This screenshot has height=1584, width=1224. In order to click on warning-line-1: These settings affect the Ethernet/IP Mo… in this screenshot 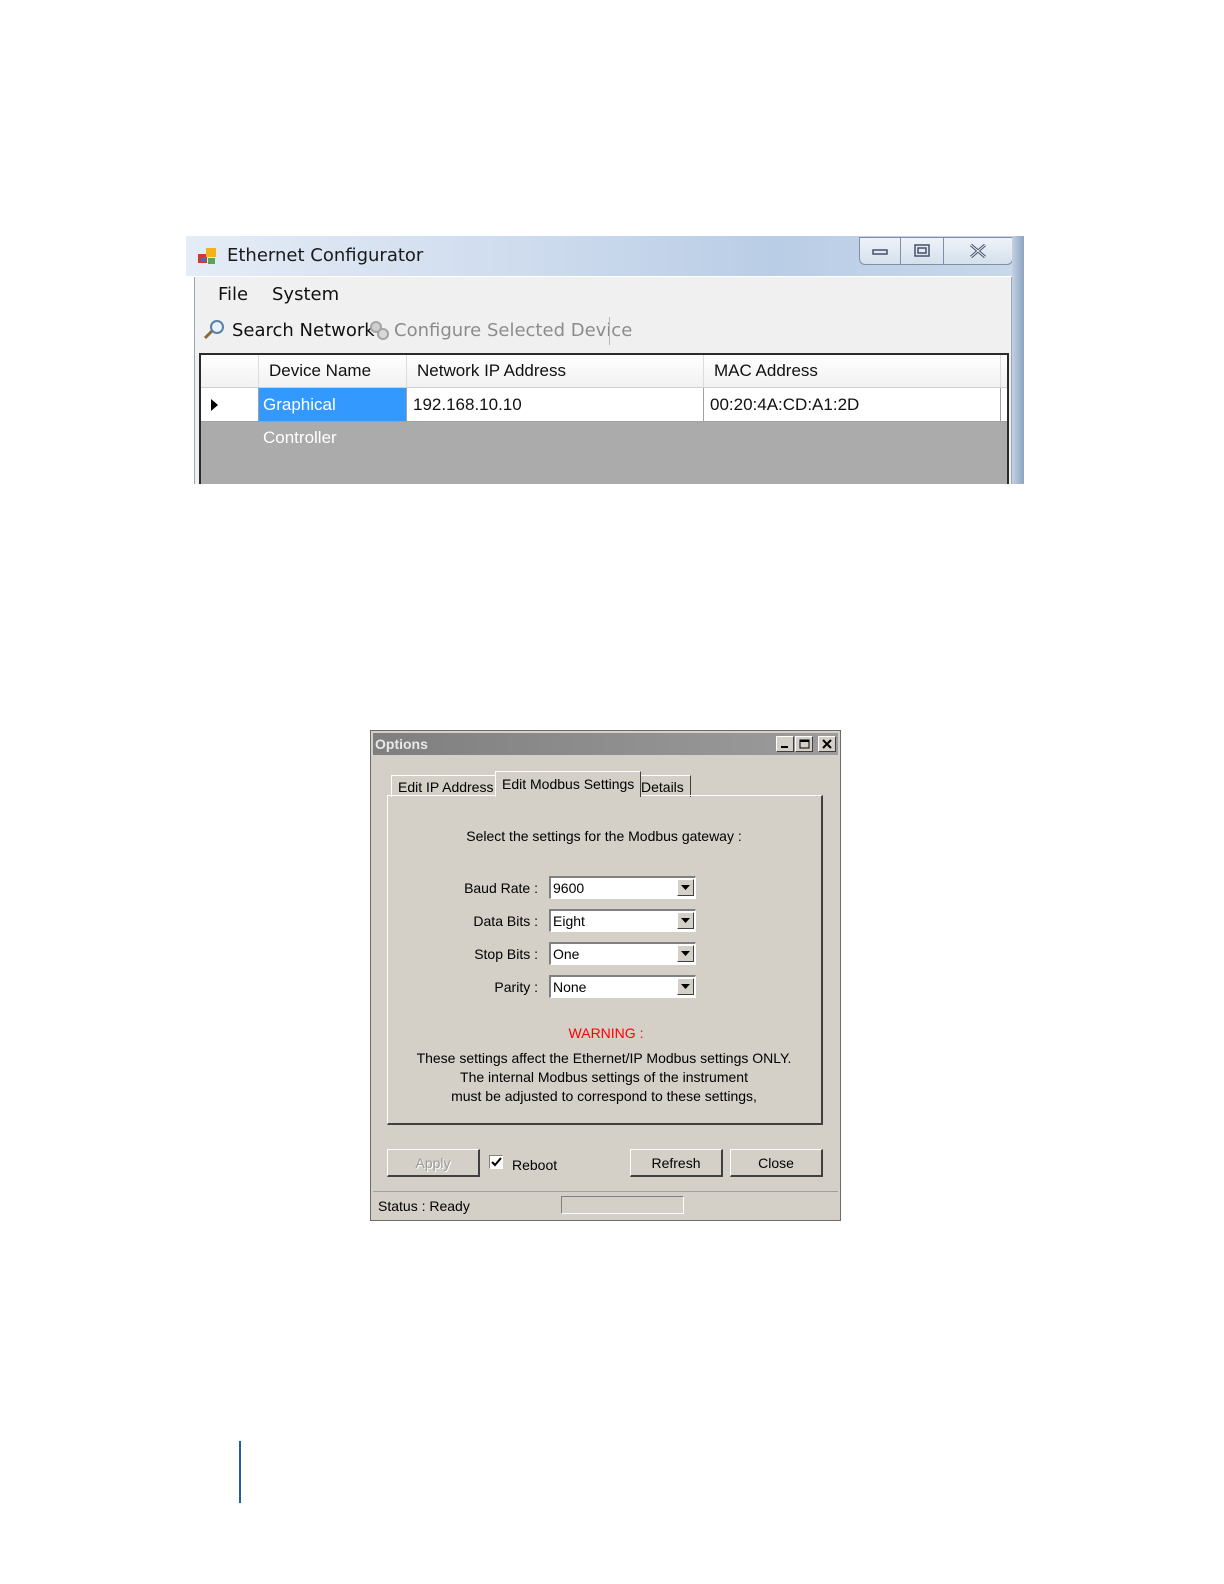, I will do `click(604, 1058)`.